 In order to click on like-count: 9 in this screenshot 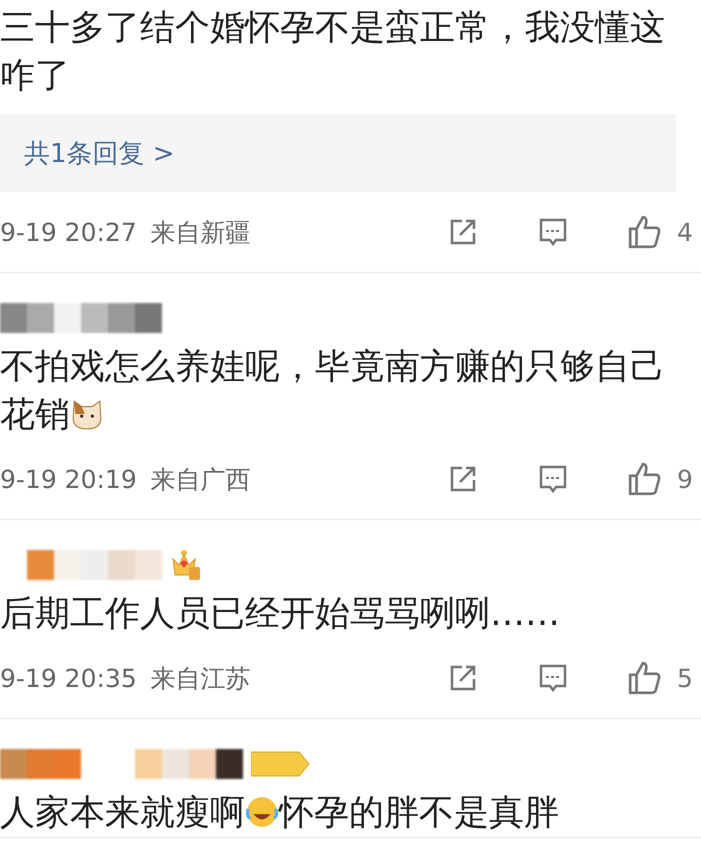, I will do `click(685, 479)`.